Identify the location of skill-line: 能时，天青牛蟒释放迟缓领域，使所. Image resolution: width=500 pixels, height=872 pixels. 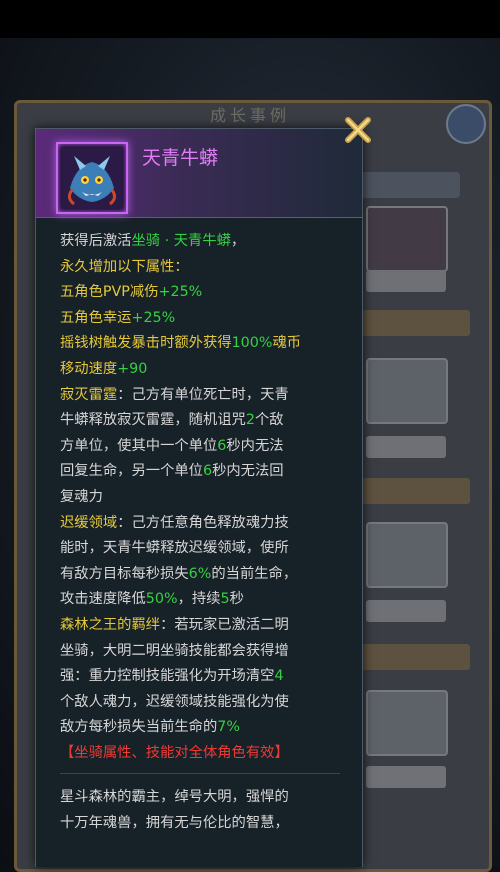
(174, 548).